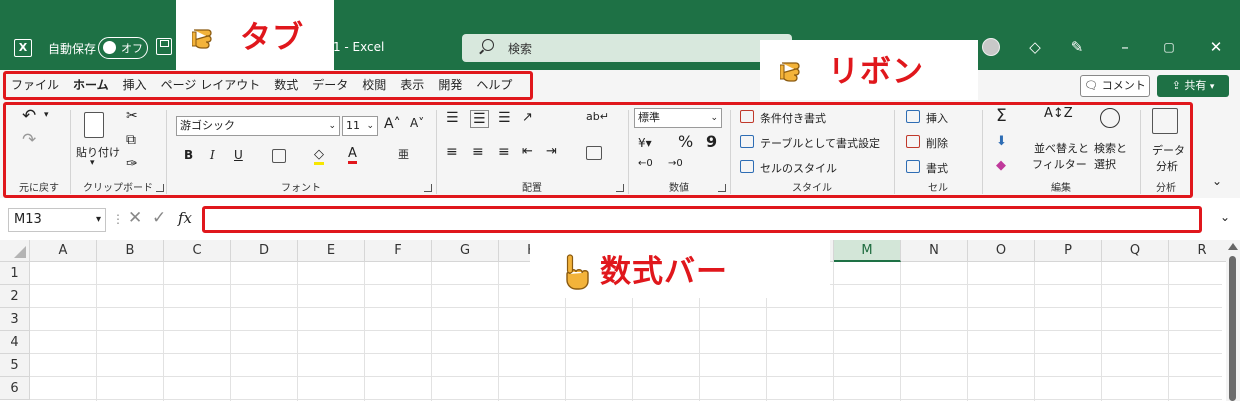 This screenshot has height=401, width=1240. I want to click on column-header: B, so click(130, 251).